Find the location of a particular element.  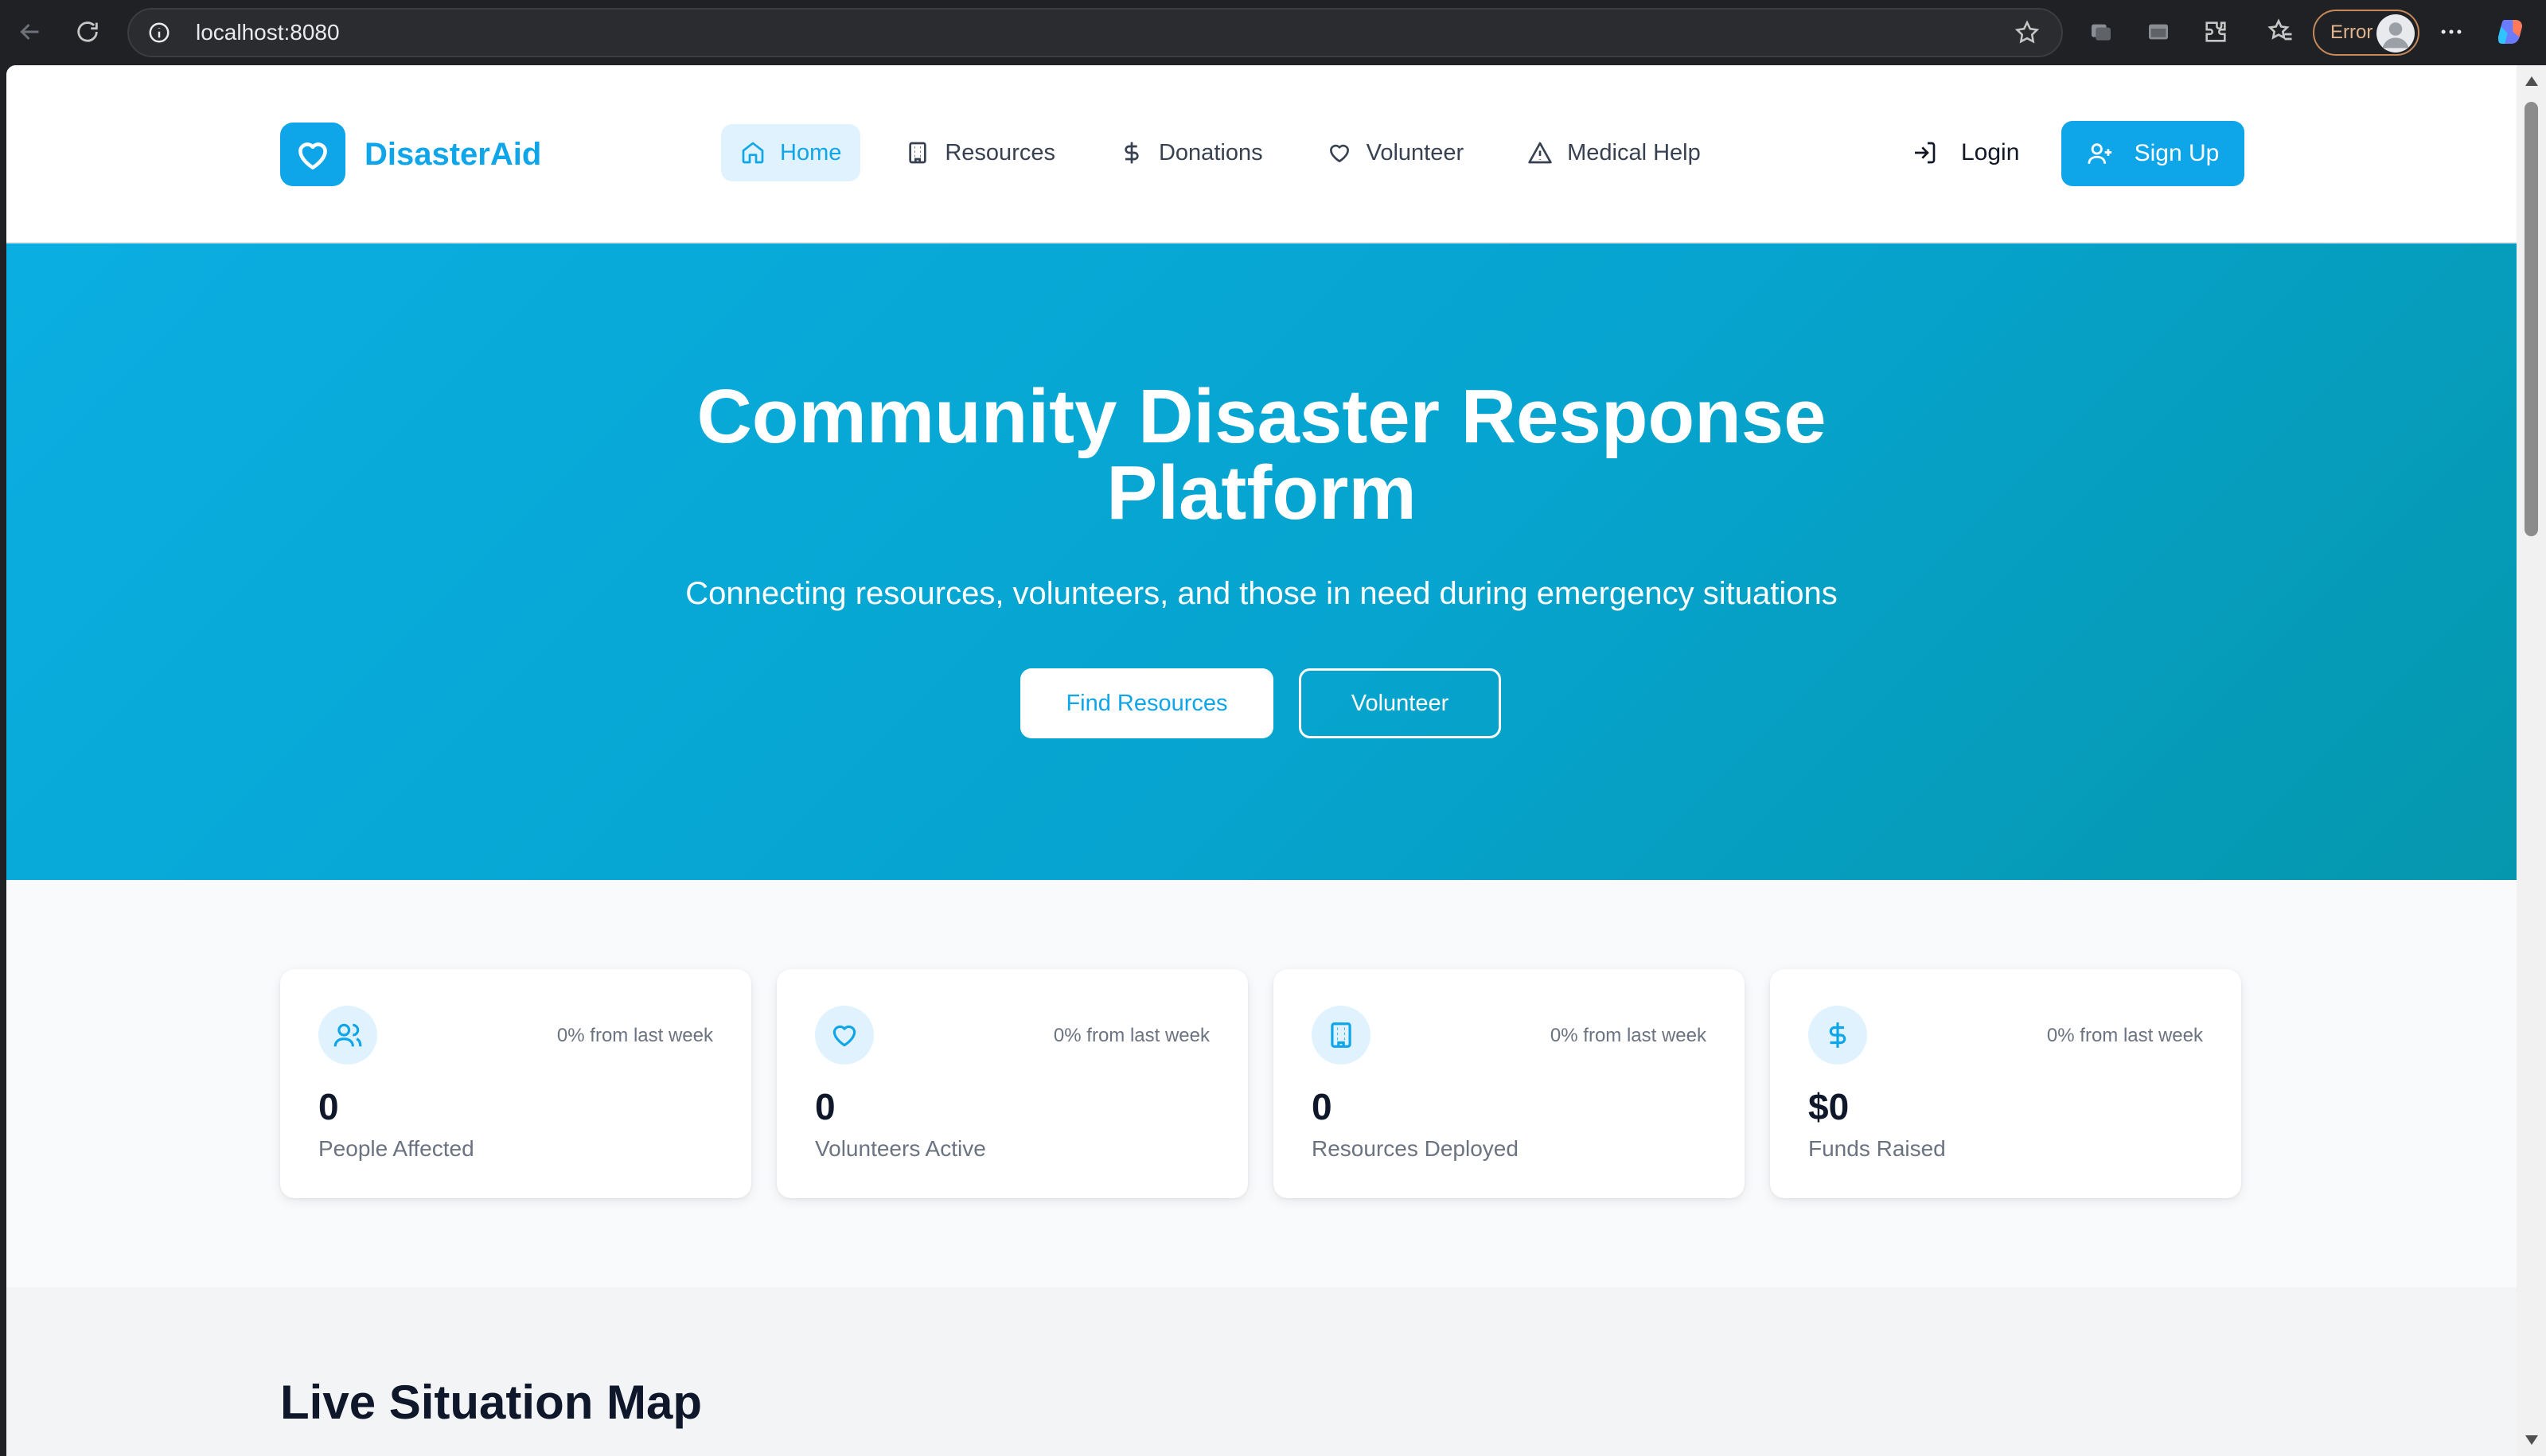

nav-label-home: Home is located at coordinates (811, 152).